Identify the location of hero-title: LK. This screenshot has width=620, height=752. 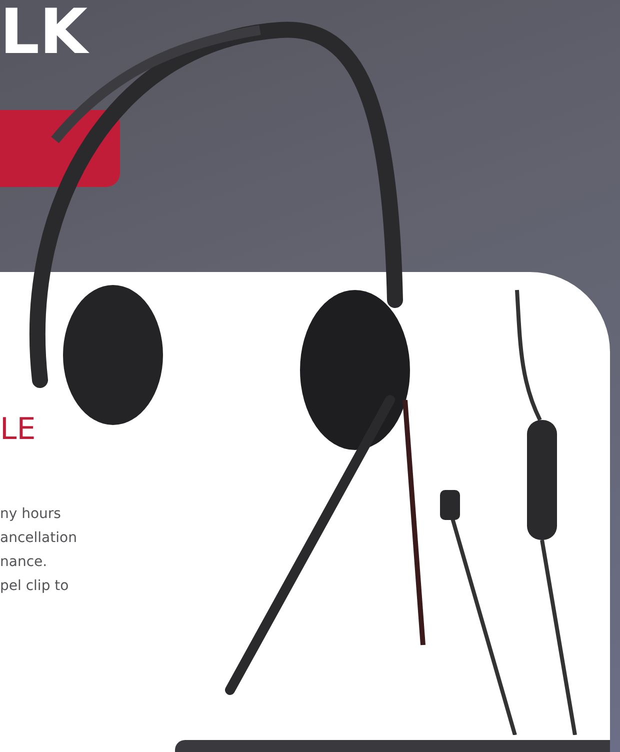
(45, 35).